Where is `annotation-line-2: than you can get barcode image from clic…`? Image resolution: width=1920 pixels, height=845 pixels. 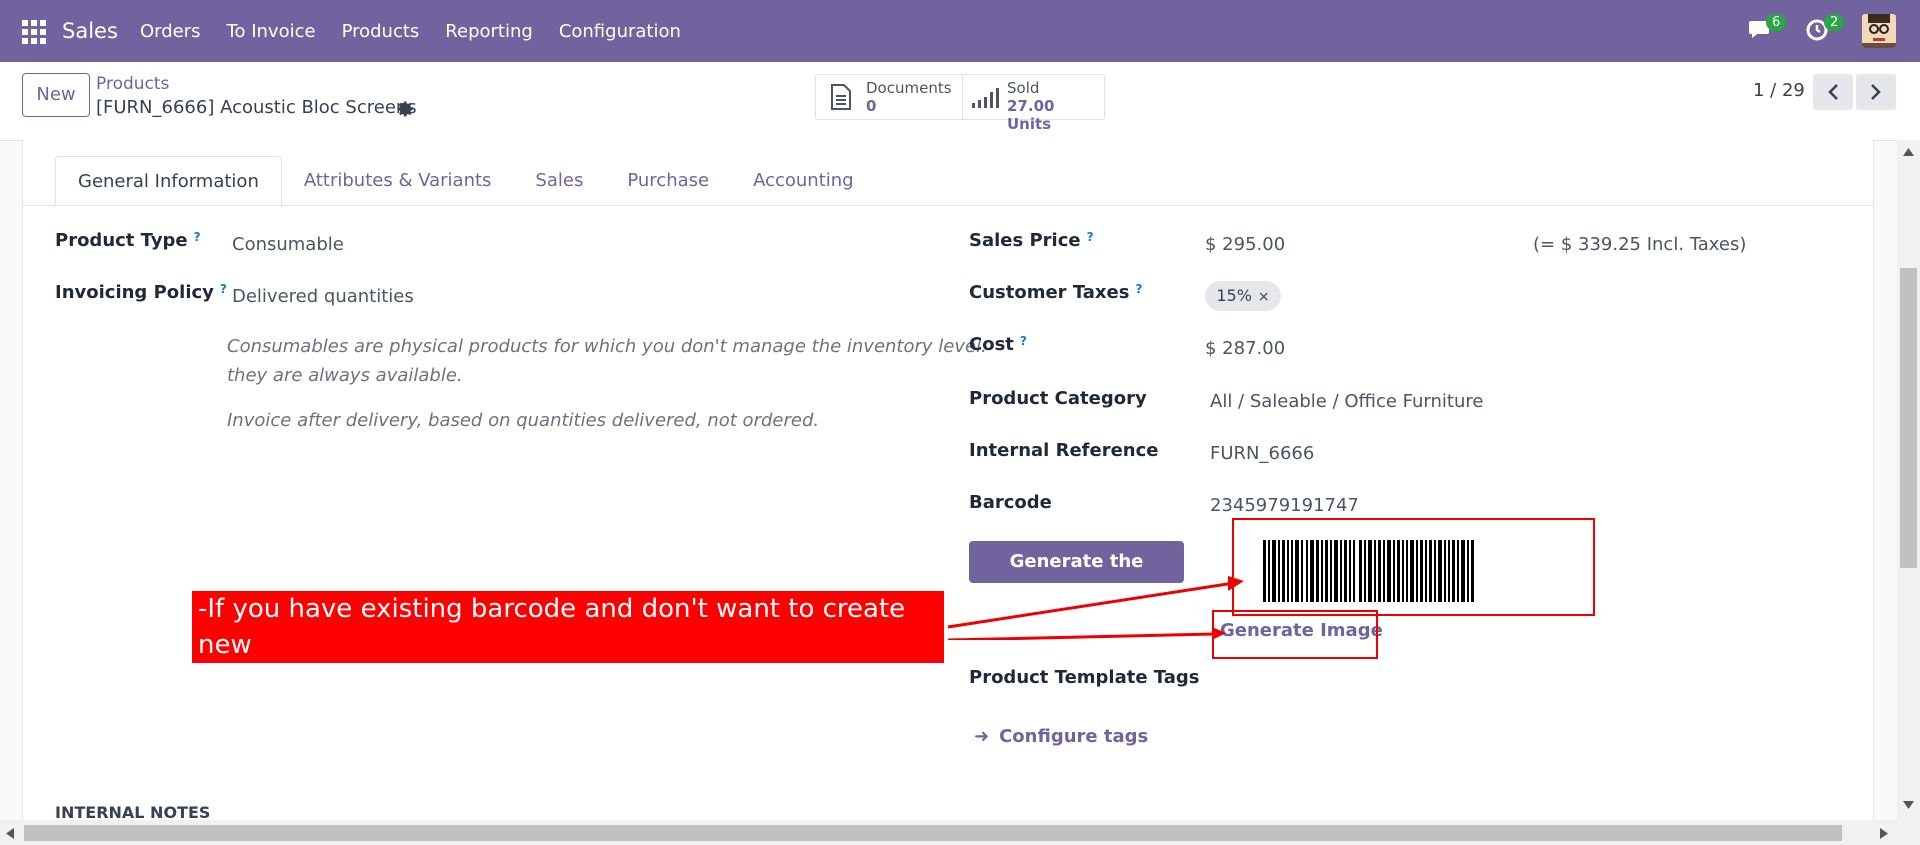 annotation-line-2: than you can get barcode image from clic… is located at coordinates (526, 699).